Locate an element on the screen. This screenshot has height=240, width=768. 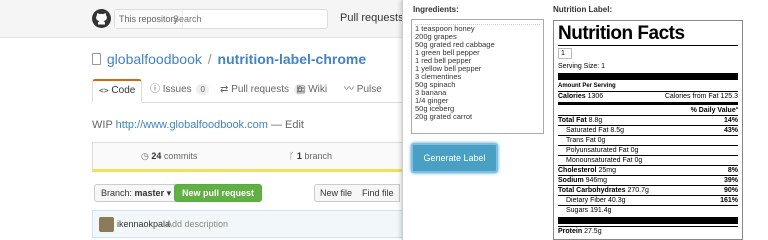
generate-label-button: Generate Label is located at coordinates (454, 158).